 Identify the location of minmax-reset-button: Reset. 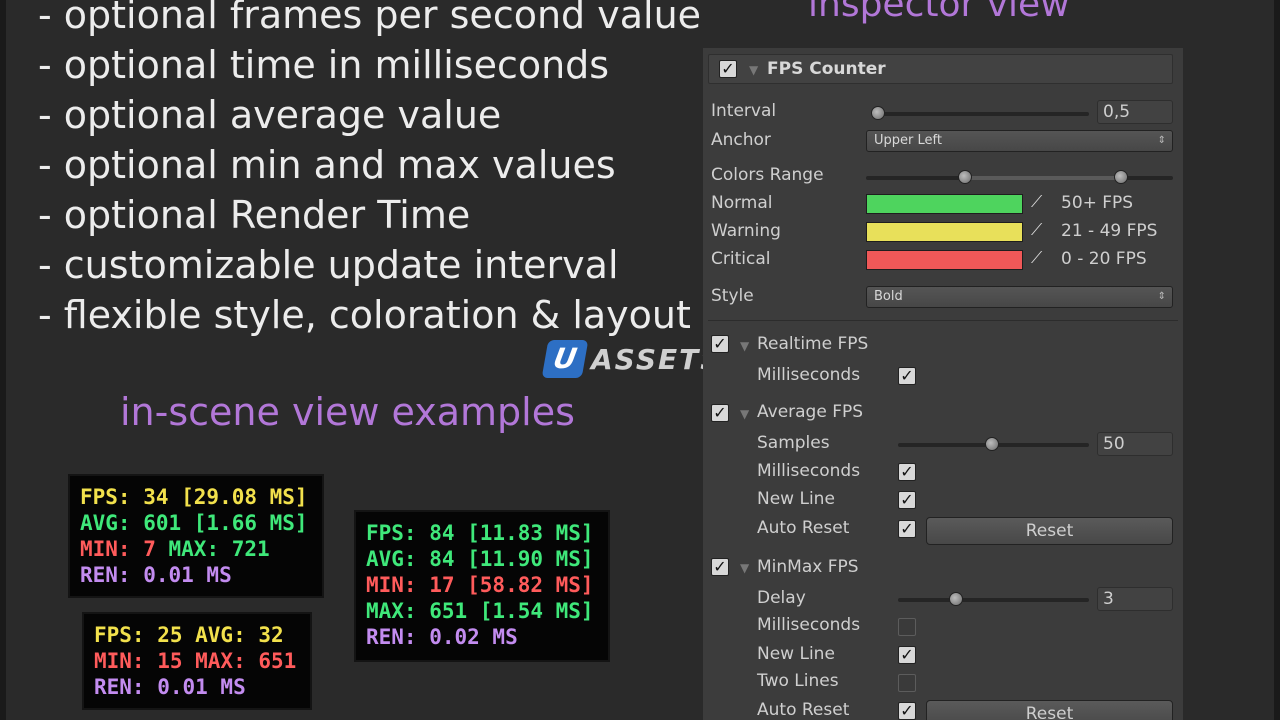
(1049, 710).